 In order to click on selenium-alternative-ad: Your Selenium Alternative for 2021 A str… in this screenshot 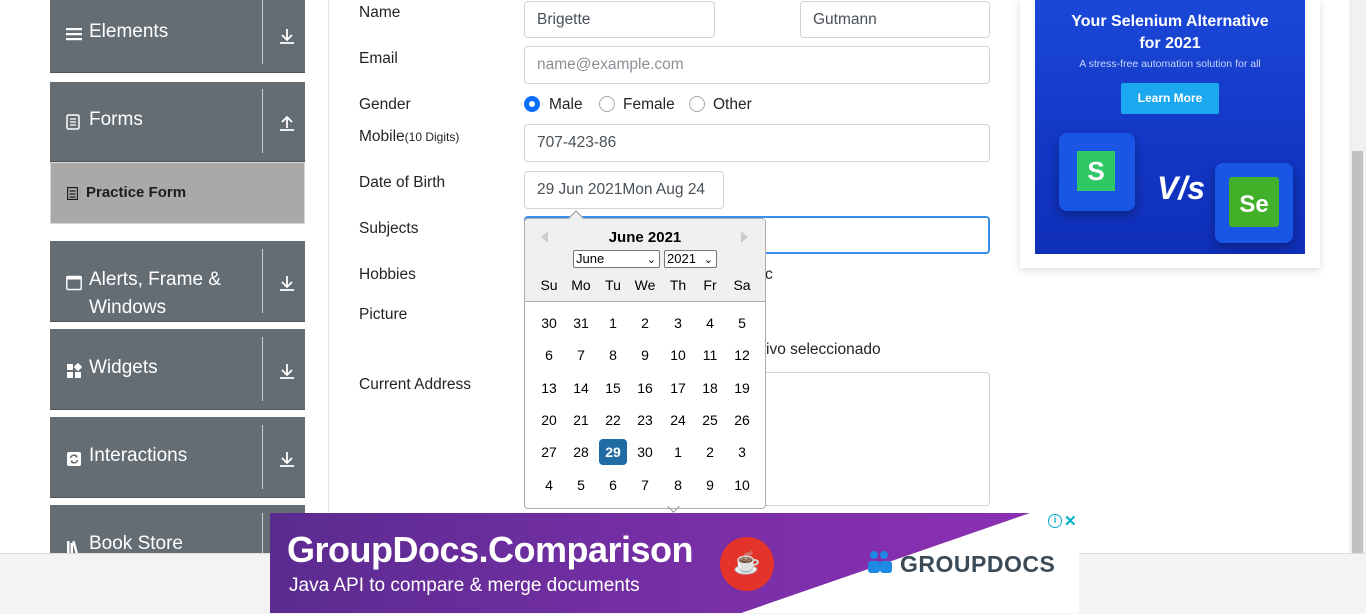, I will do `click(1170, 134)`.